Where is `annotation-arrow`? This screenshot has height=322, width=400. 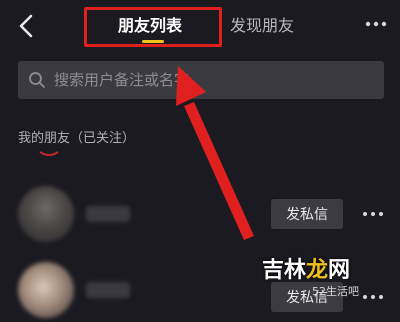
annotation-arrow is located at coordinates (215, 153).